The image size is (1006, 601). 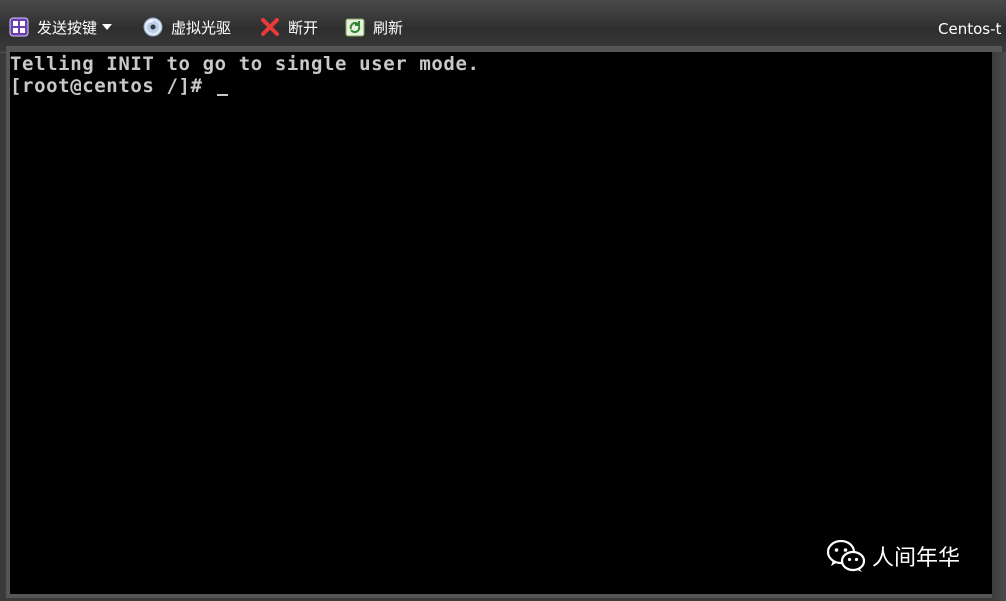 I want to click on chevron-down-icon, so click(x=107, y=27).